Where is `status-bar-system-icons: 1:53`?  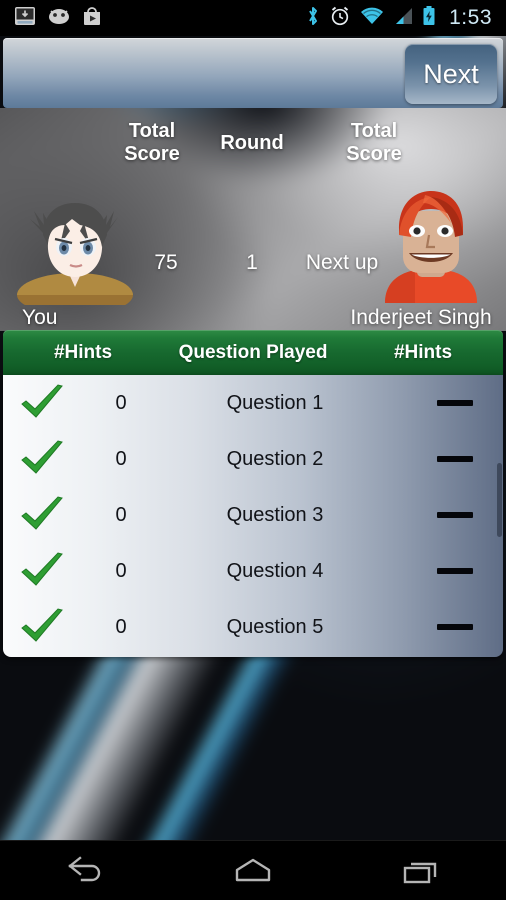 status-bar-system-icons: 1:53 is located at coordinates (406, 18).